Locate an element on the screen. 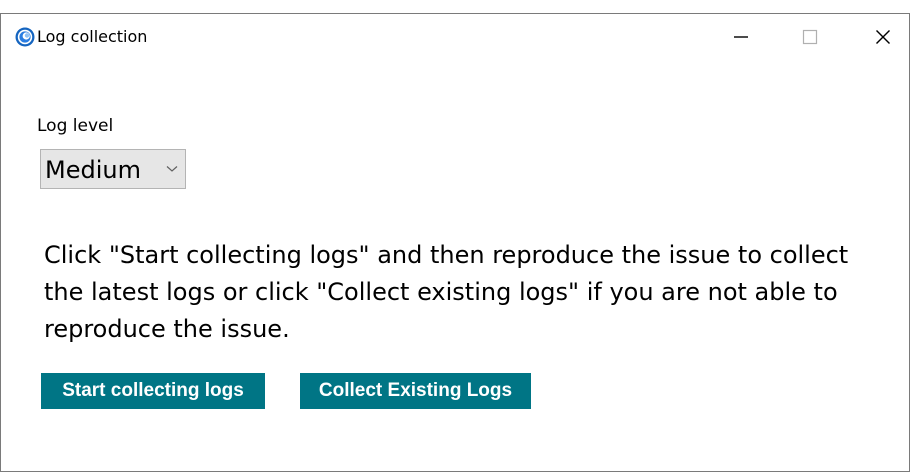 The height and width of the screenshot is (474, 912). chevron-down-icon is located at coordinates (172, 169).